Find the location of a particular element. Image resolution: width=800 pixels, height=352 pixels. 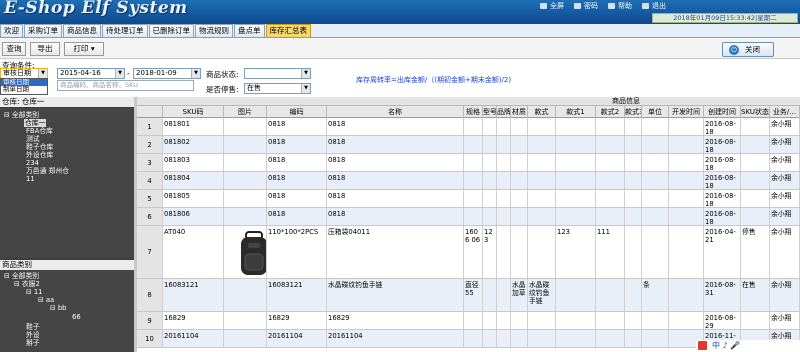

header-cell-model: 型号 is located at coordinates (490, 112).